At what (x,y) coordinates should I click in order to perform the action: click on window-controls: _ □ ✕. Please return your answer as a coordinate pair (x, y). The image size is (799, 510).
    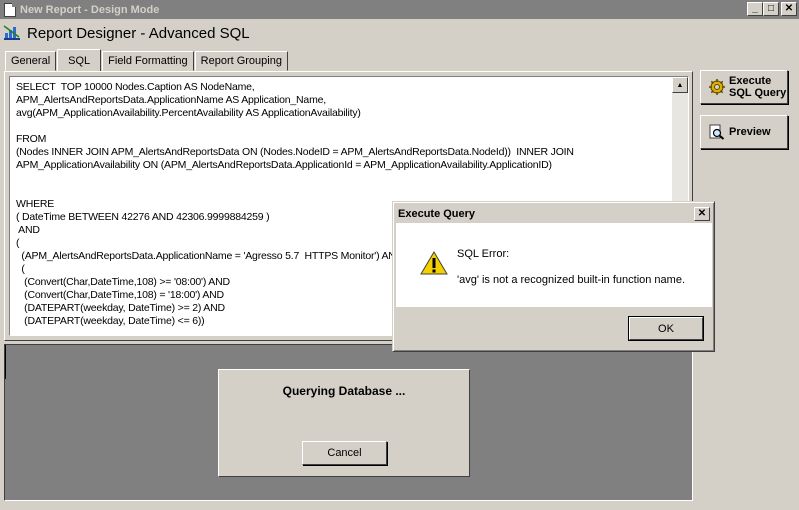
    Looking at the image, I should click on (772, 9).